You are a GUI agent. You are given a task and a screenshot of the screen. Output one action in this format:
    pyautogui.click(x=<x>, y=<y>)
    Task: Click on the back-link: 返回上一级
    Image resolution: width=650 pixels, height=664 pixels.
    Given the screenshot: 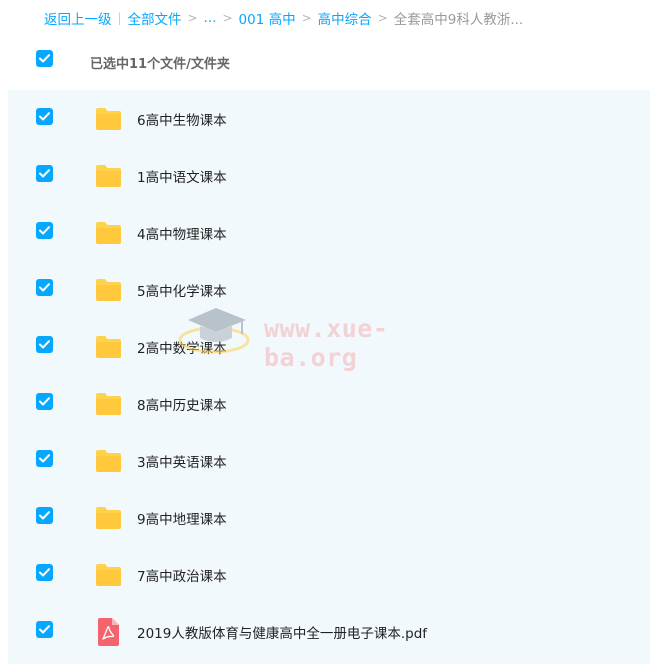 What is the action you would take?
    pyautogui.click(x=78, y=18)
    